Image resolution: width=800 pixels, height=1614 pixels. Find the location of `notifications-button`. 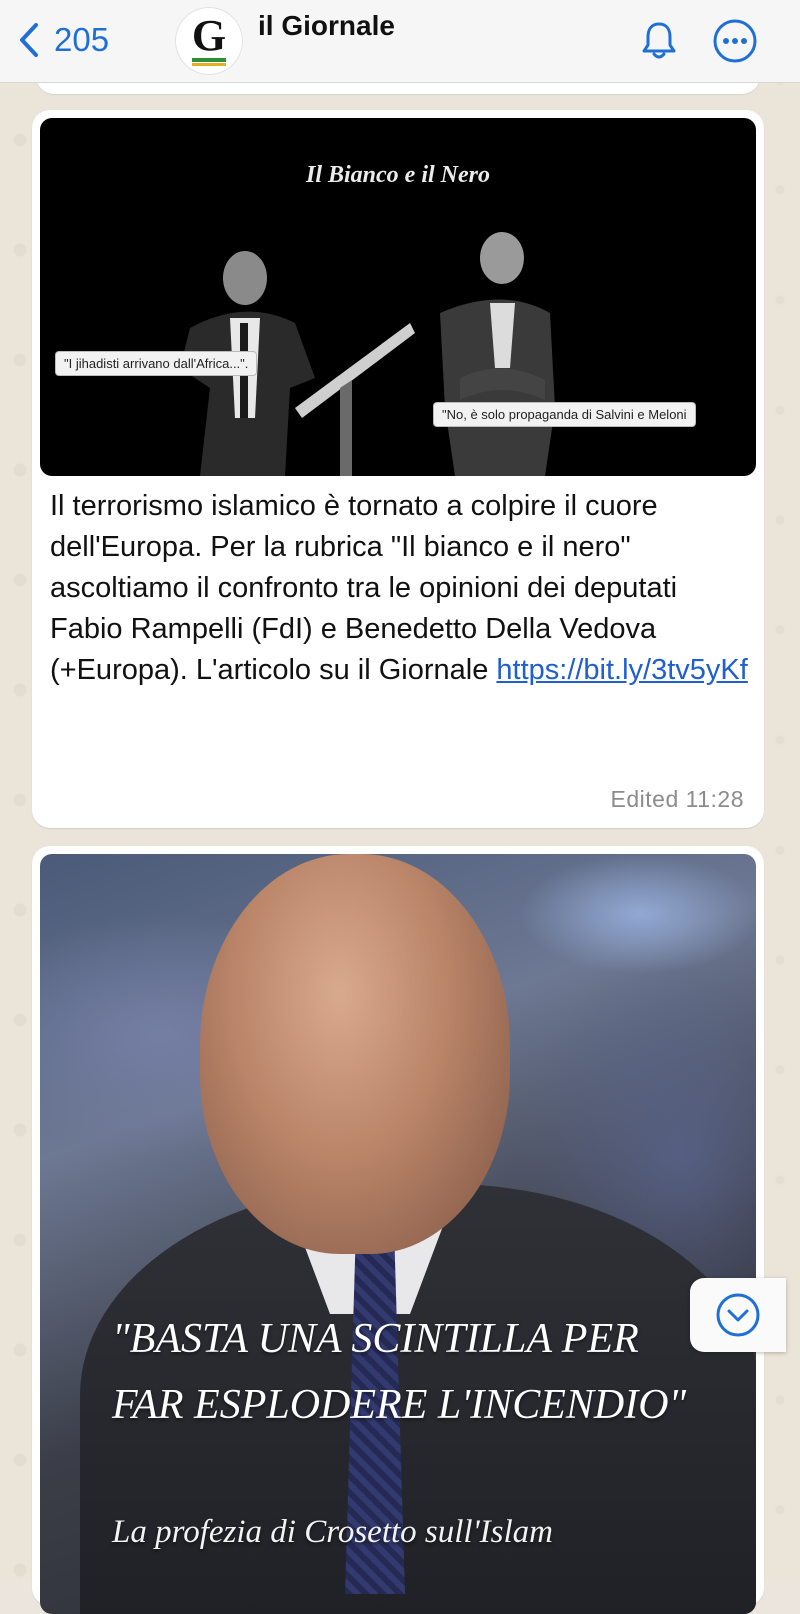

notifications-button is located at coordinates (659, 41).